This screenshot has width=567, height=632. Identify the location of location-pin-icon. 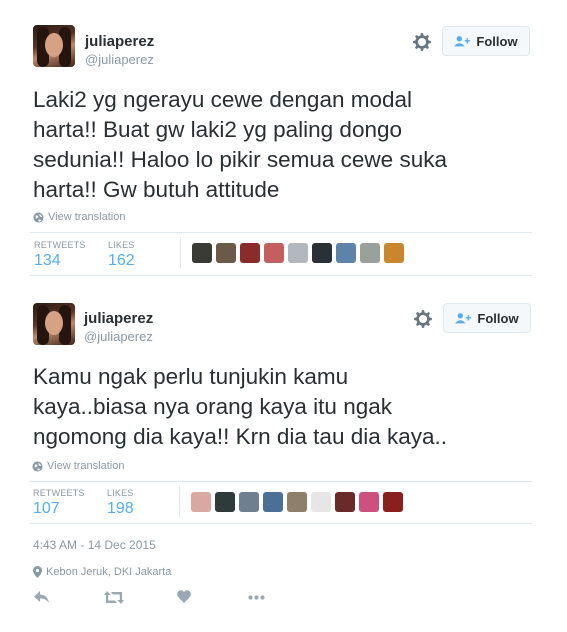
(37, 572).